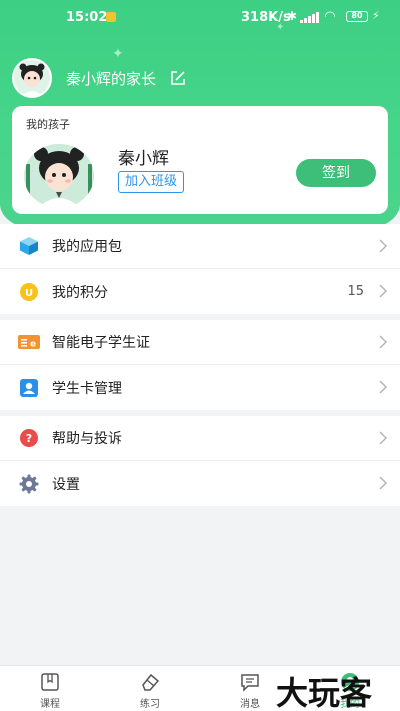 This screenshot has width=400, height=711. What do you see at coordinates (66, 484) in the screenshot?
I see `menu-item-label: 设置` at bounding box center [66, 484].